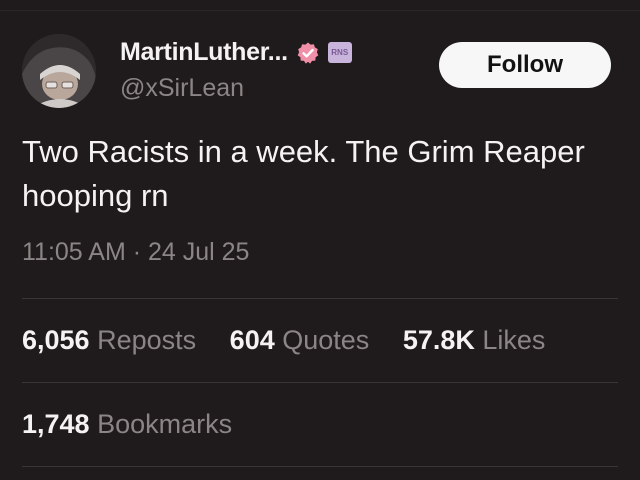 The height and width of the screenshot is (480, 640). What do you see at coordinates (182, 88) in the screenshot?
I see `account-handle: @xSirLean` at bounding box center [182, 88].